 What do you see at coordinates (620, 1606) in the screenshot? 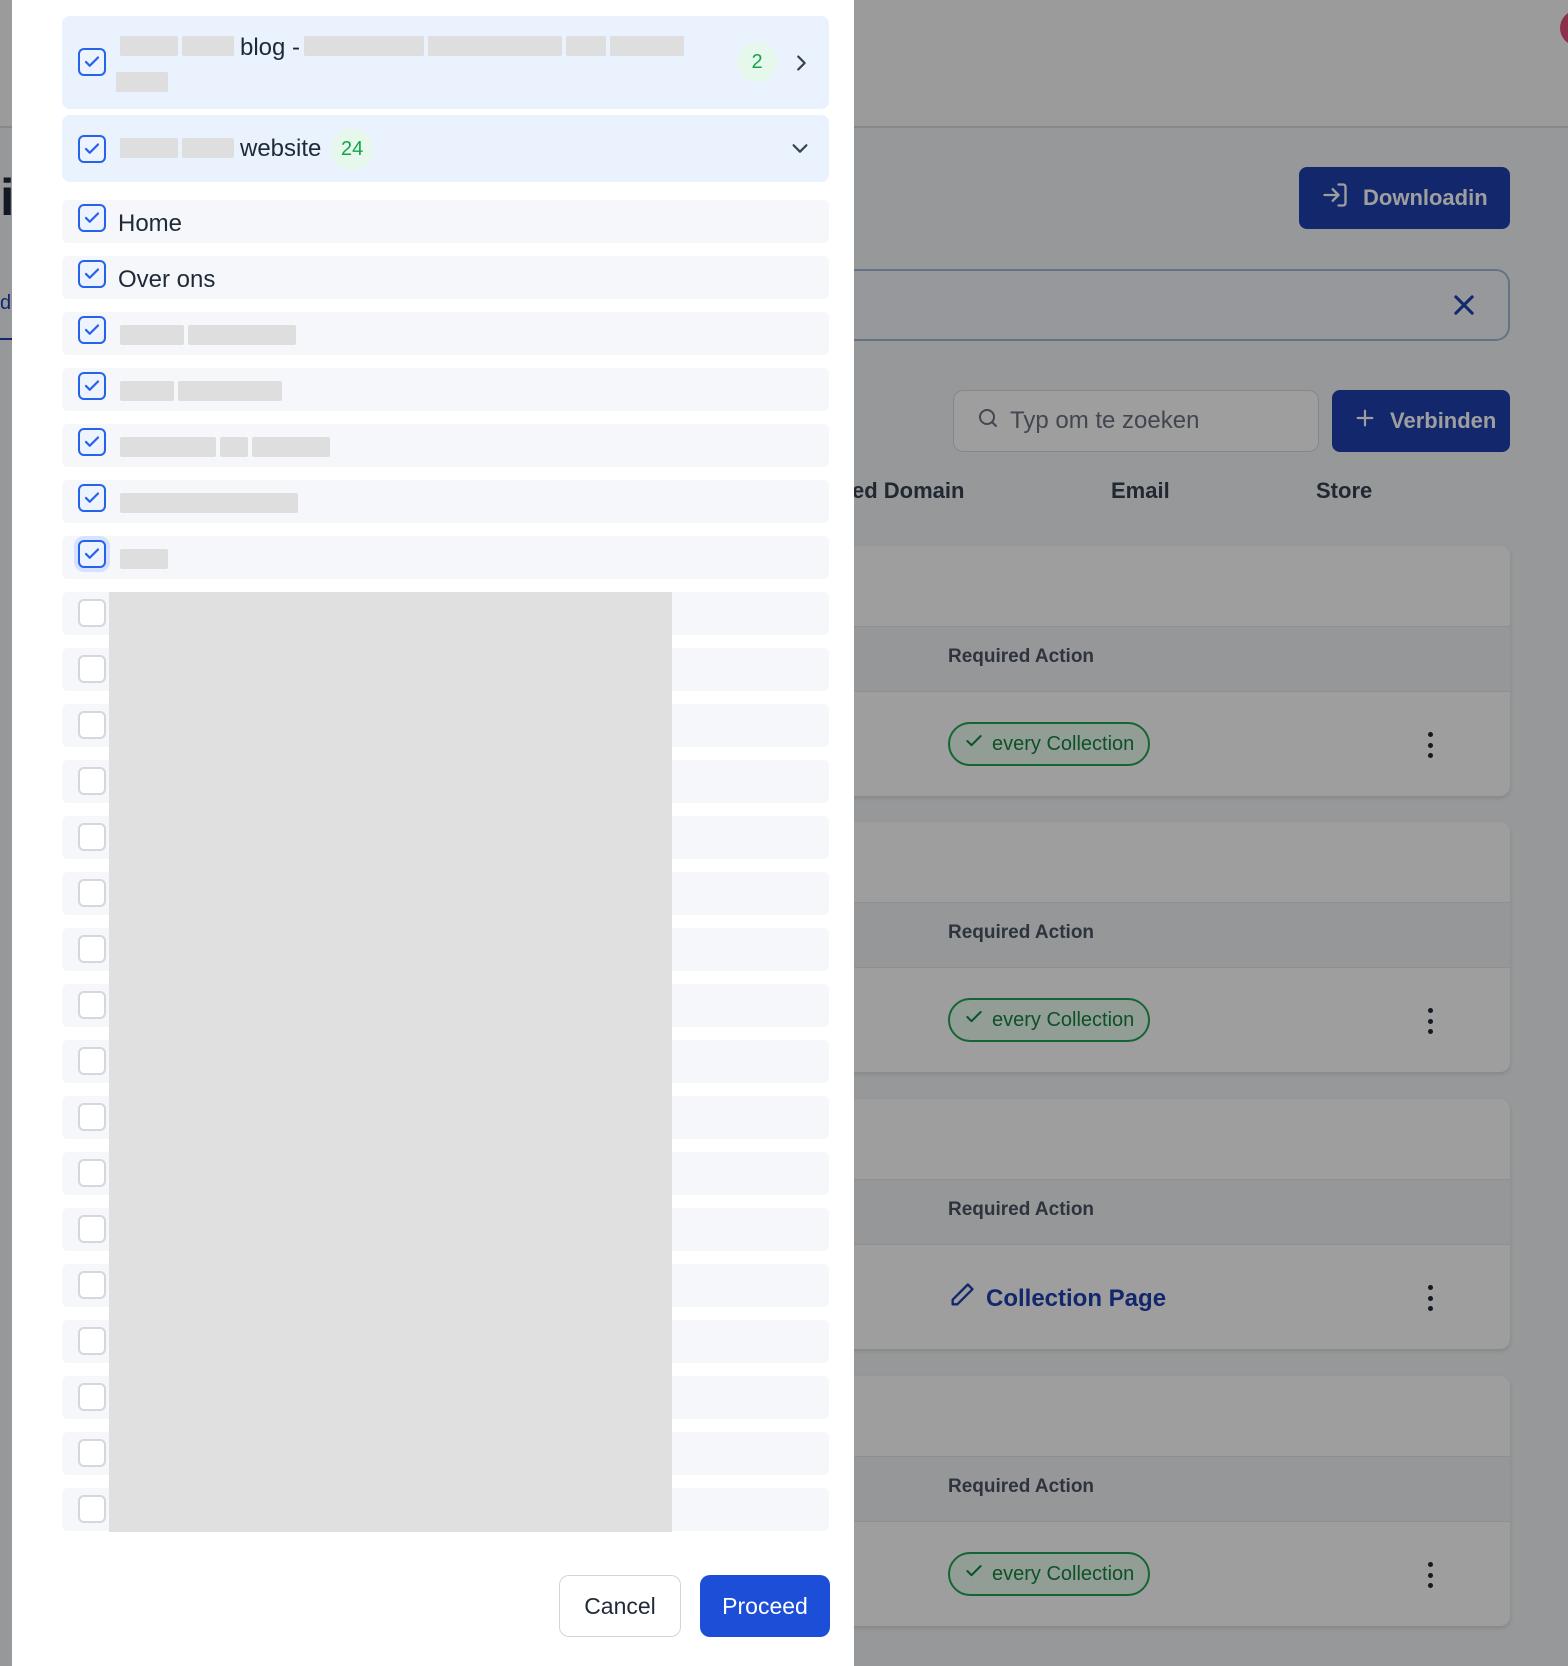
I see `cancel-button: Cancel` at bounding box center [620, 1606].